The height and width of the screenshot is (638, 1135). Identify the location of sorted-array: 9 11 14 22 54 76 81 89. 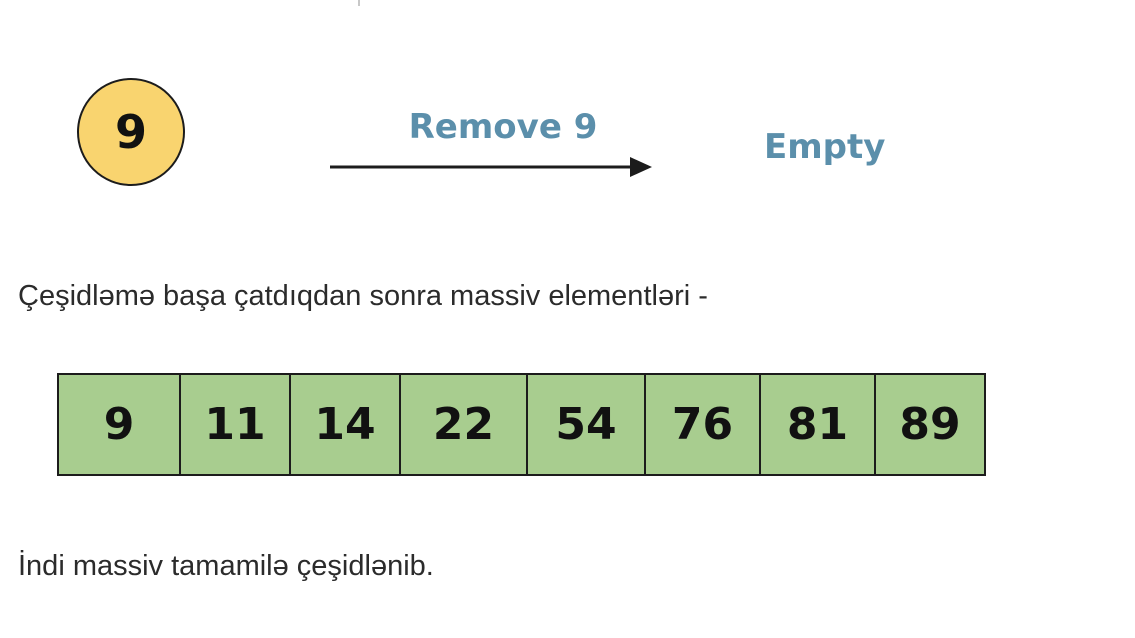
(521, 424).